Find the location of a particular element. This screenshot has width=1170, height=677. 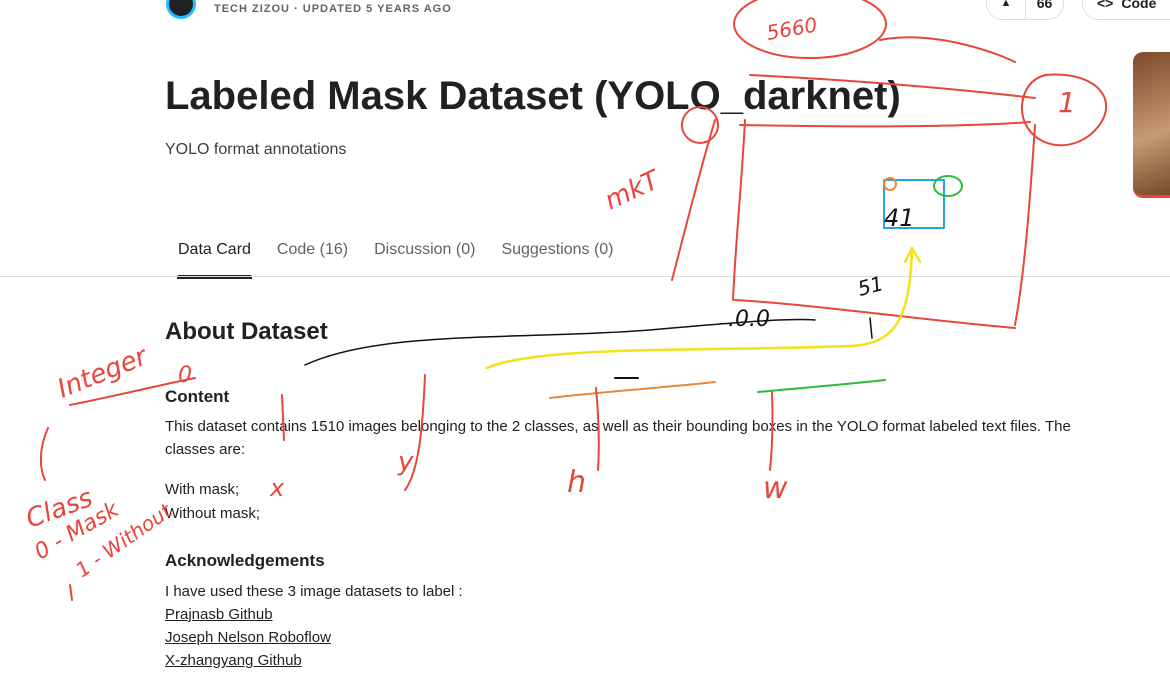

annotation-label: 1 - Without is located at coordinates (124, 540).